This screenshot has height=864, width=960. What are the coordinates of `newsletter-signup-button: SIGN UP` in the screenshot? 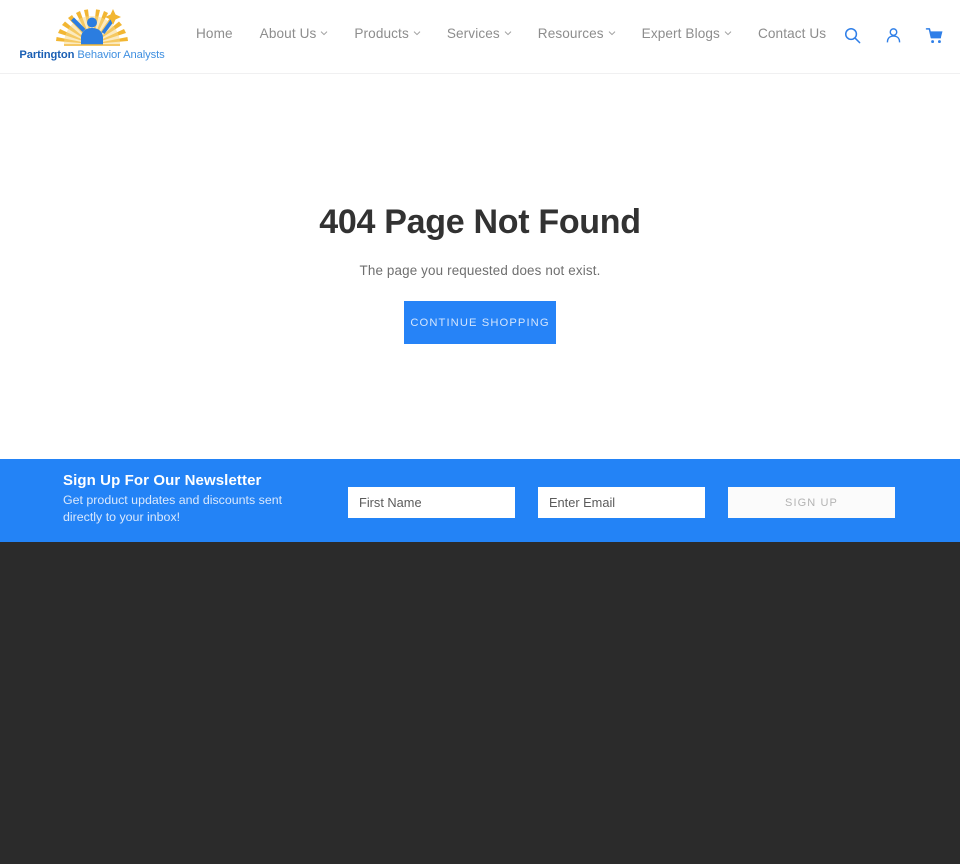 It's located at (811, 502).